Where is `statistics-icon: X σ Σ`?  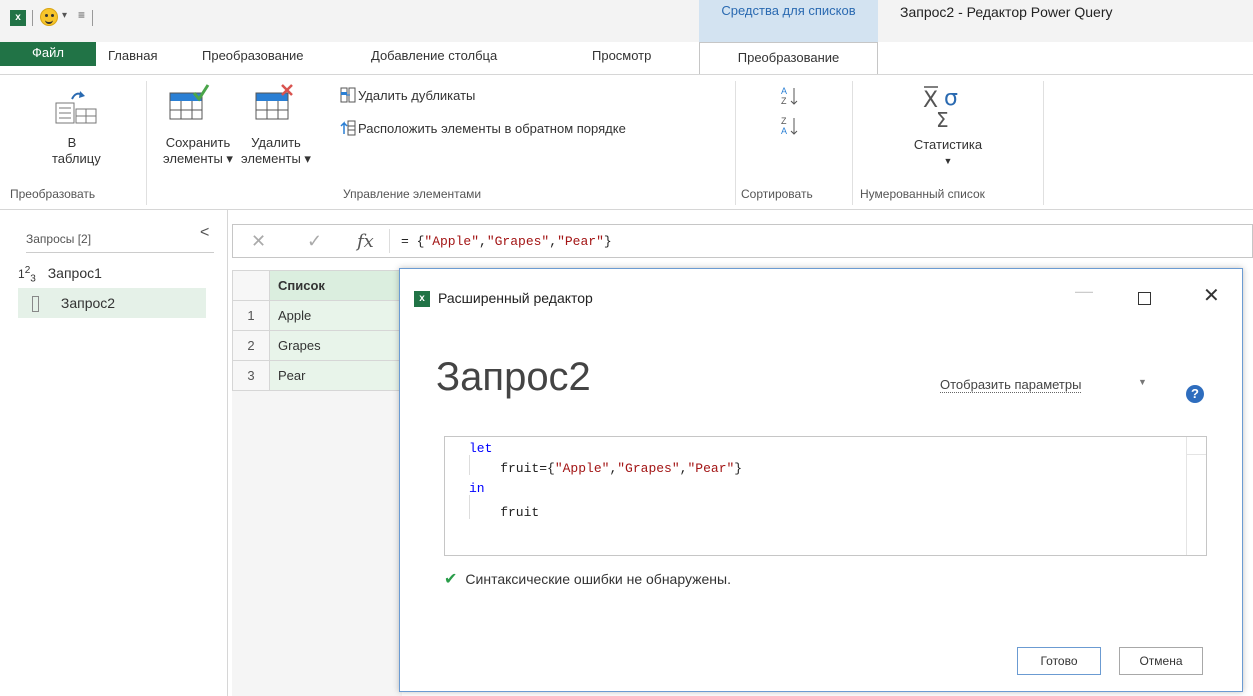
statistics-icon: X σ Σ is located at coordinates (940, 107).